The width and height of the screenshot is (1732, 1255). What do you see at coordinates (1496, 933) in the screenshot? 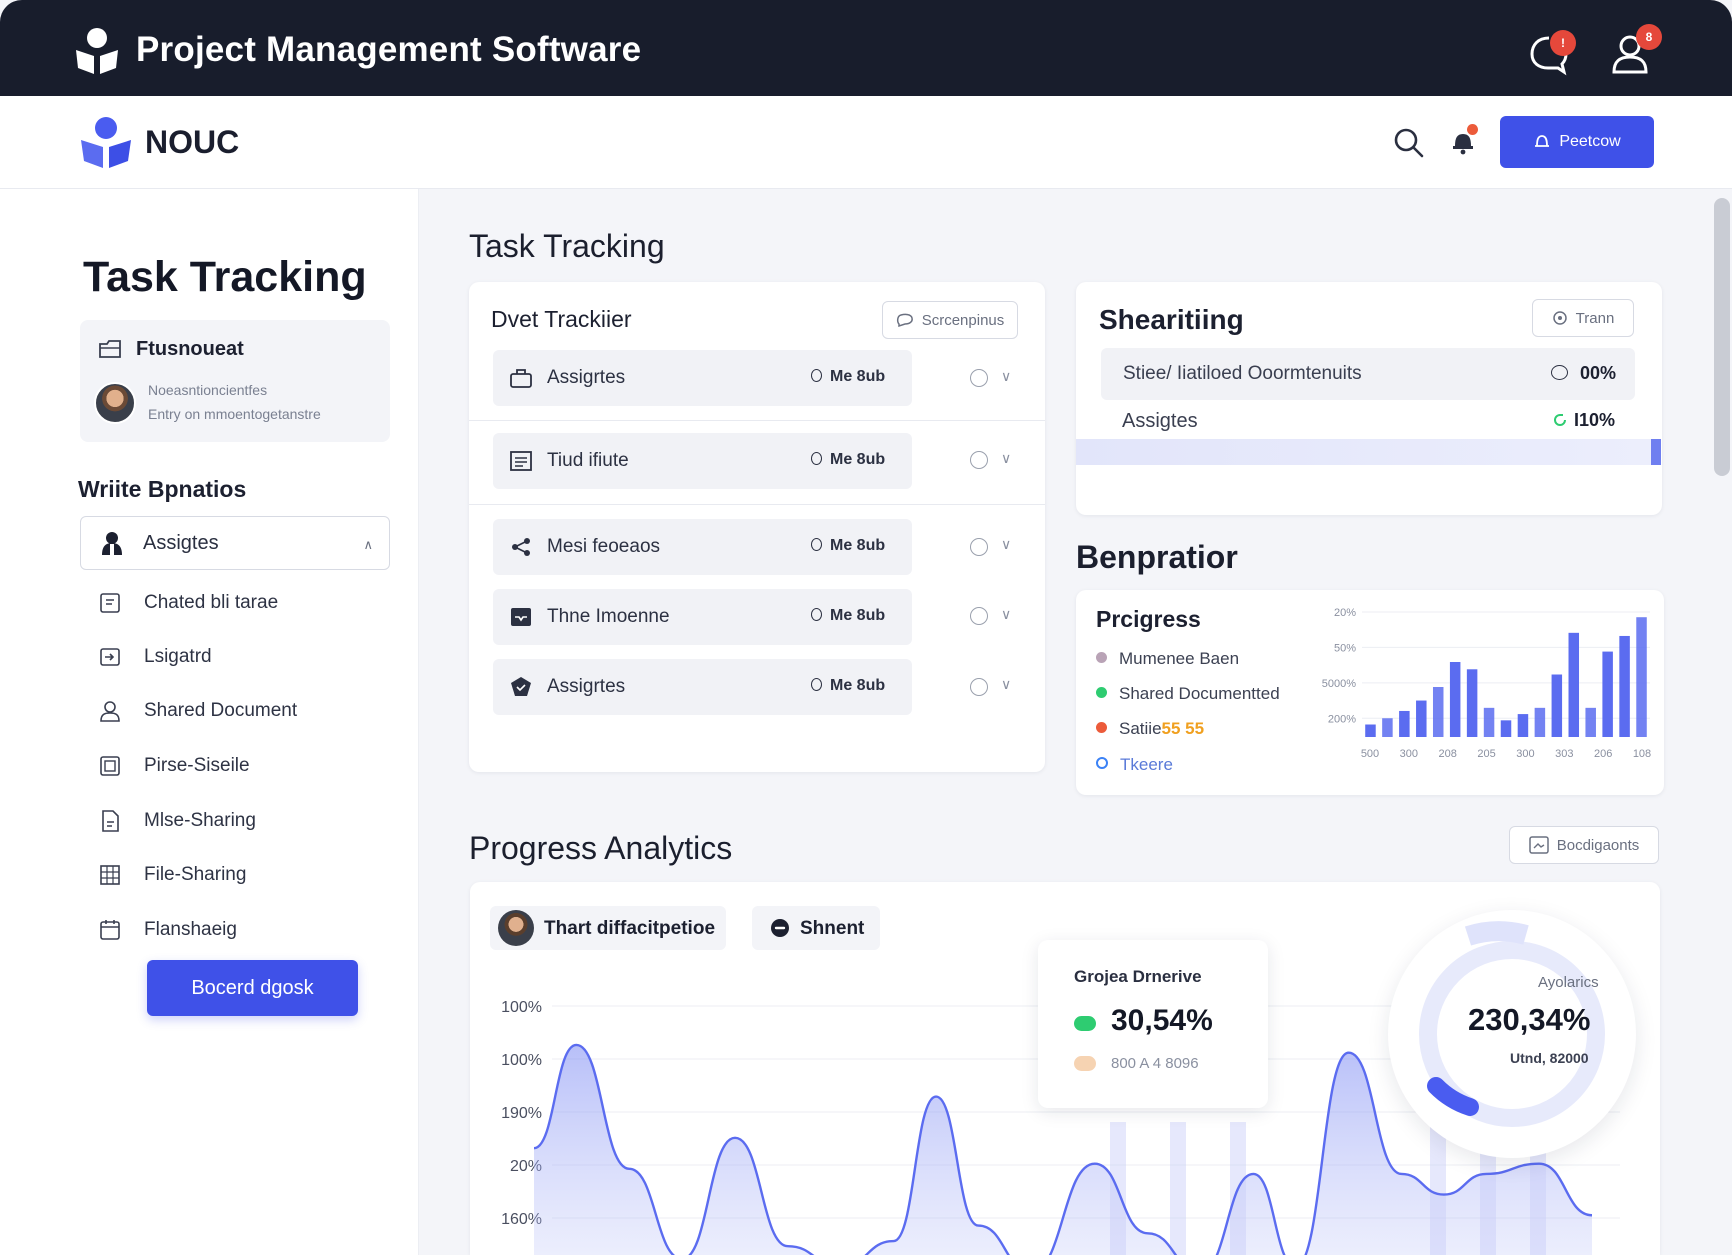
I see `donut-top-segment` at bounding box center [1496, 933].